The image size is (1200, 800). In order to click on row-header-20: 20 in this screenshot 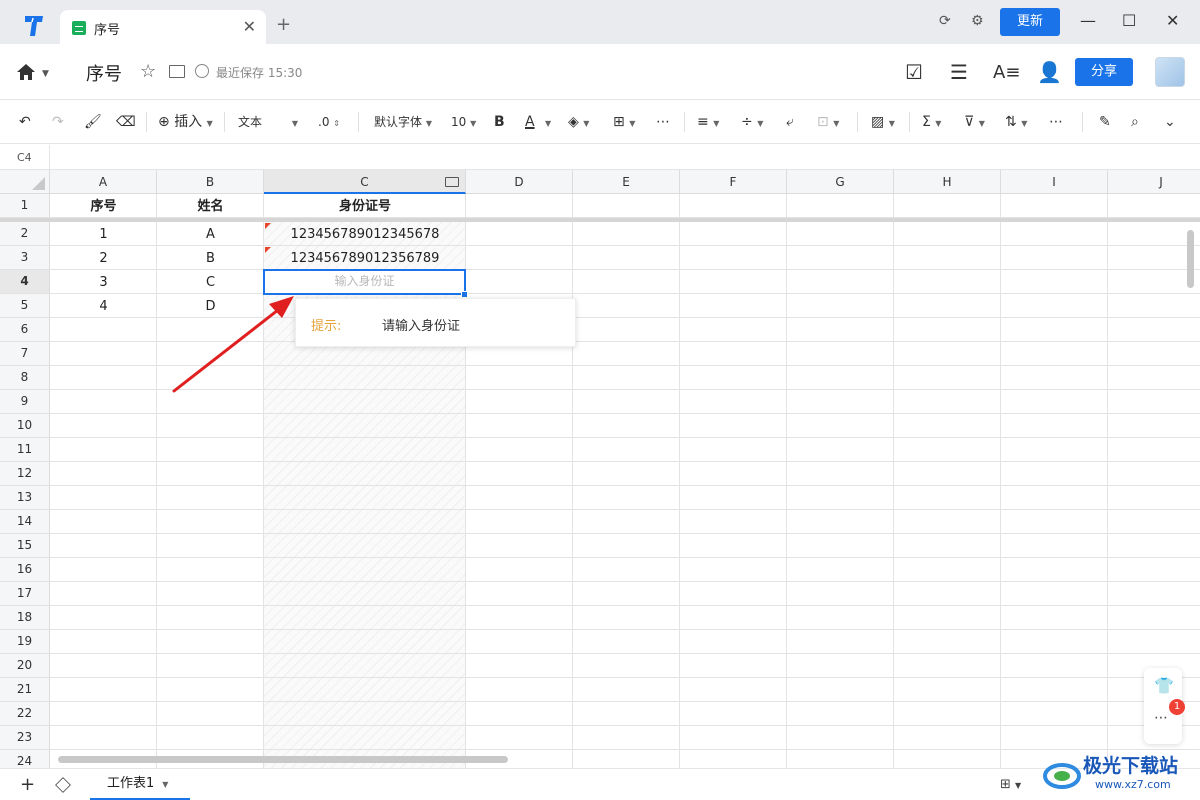, I will do `click(25, 666)`.